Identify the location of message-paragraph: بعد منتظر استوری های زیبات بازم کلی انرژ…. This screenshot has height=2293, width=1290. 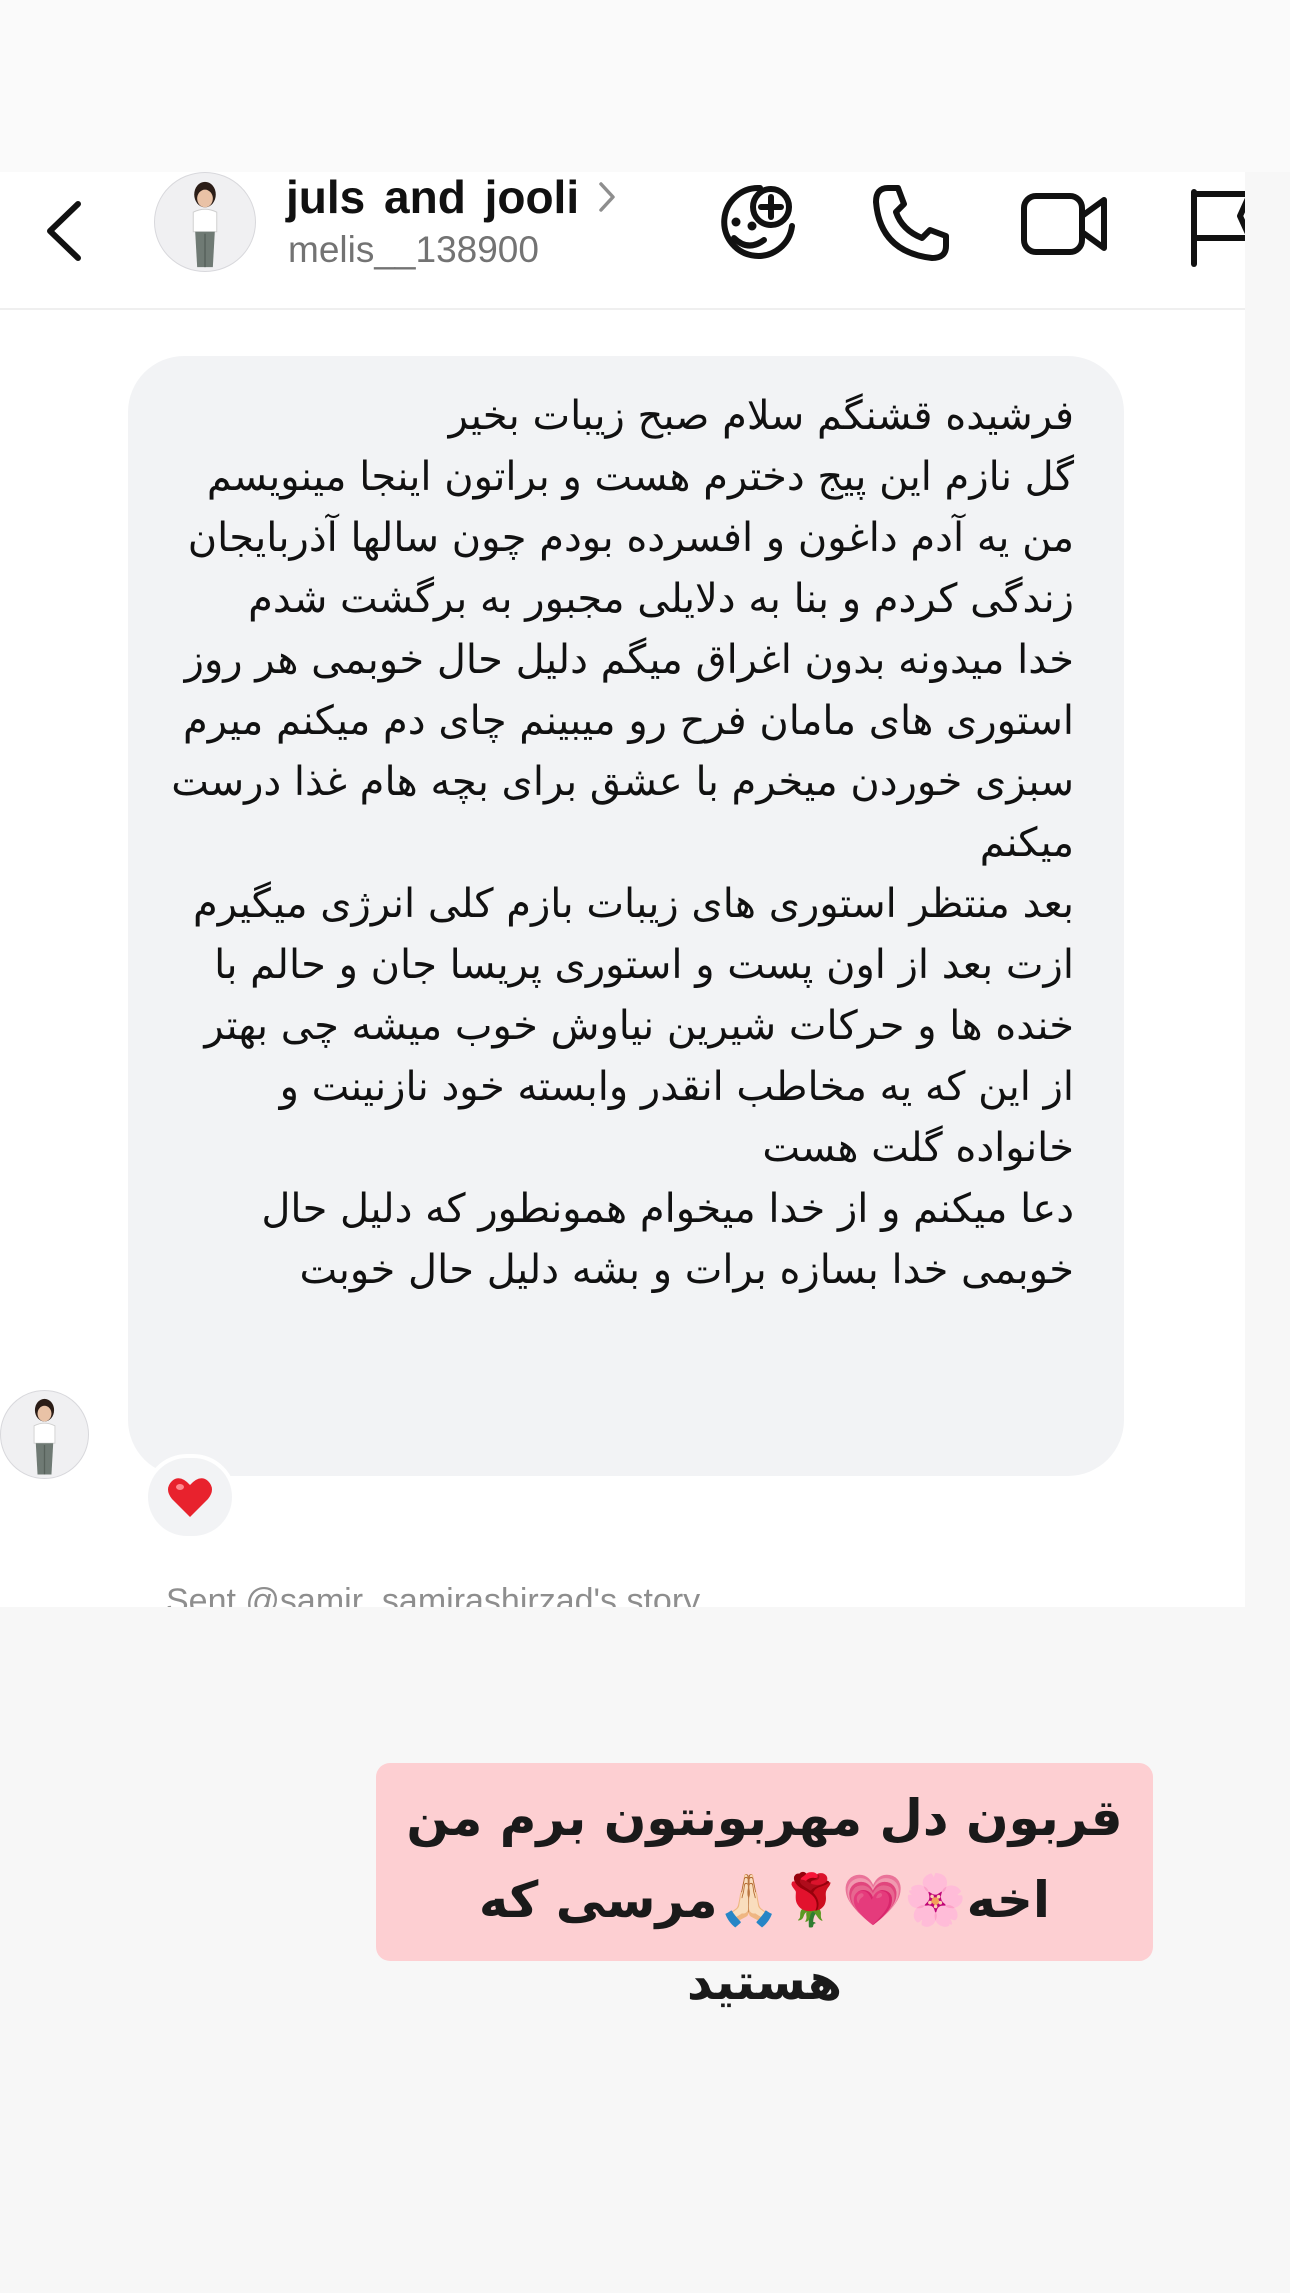
(633, 1026).